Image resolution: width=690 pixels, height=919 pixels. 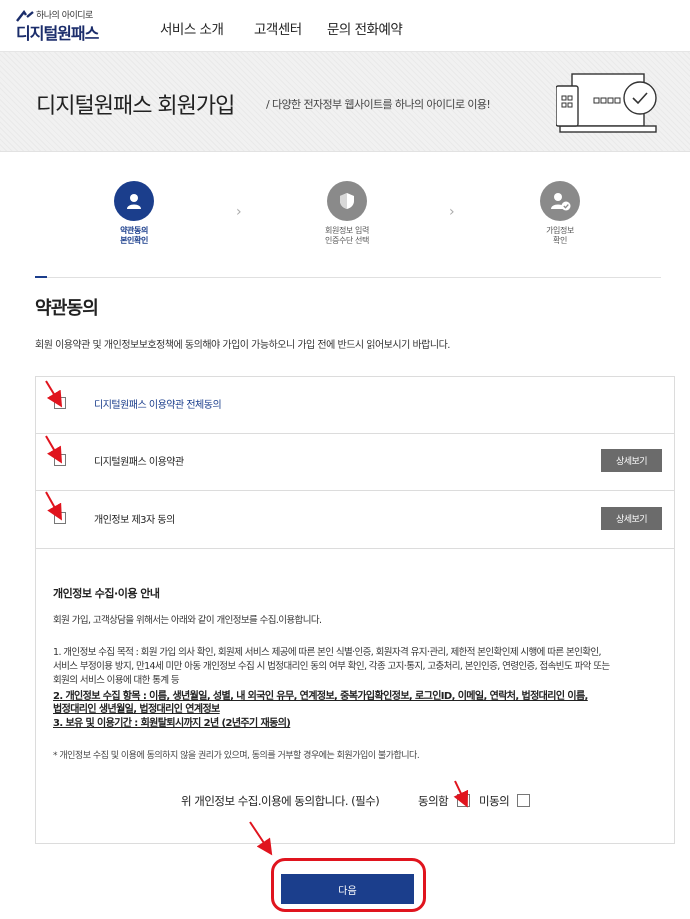 What do you see at coordinates (347, 235) in the screenshot?
I see `step-2-label: 회원정보 입력 인증수단 선택` at bounding box center [347, 235].